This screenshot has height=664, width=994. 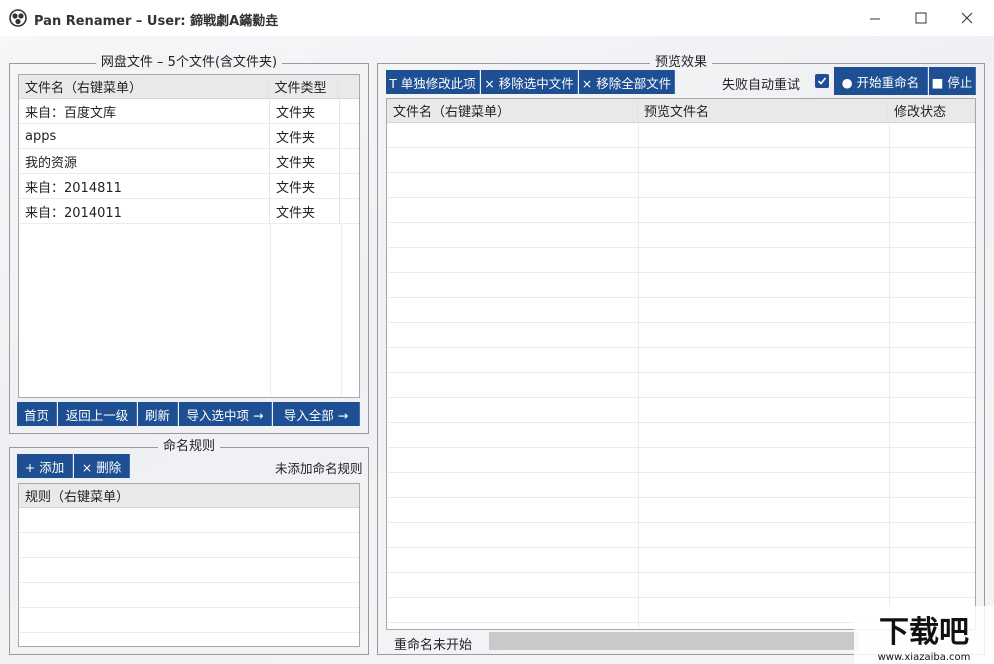 What do you see at coordinates (931, 110) in the screenshot?
I see `column-header-status: 修改状态` at bounding box center [931, 110].